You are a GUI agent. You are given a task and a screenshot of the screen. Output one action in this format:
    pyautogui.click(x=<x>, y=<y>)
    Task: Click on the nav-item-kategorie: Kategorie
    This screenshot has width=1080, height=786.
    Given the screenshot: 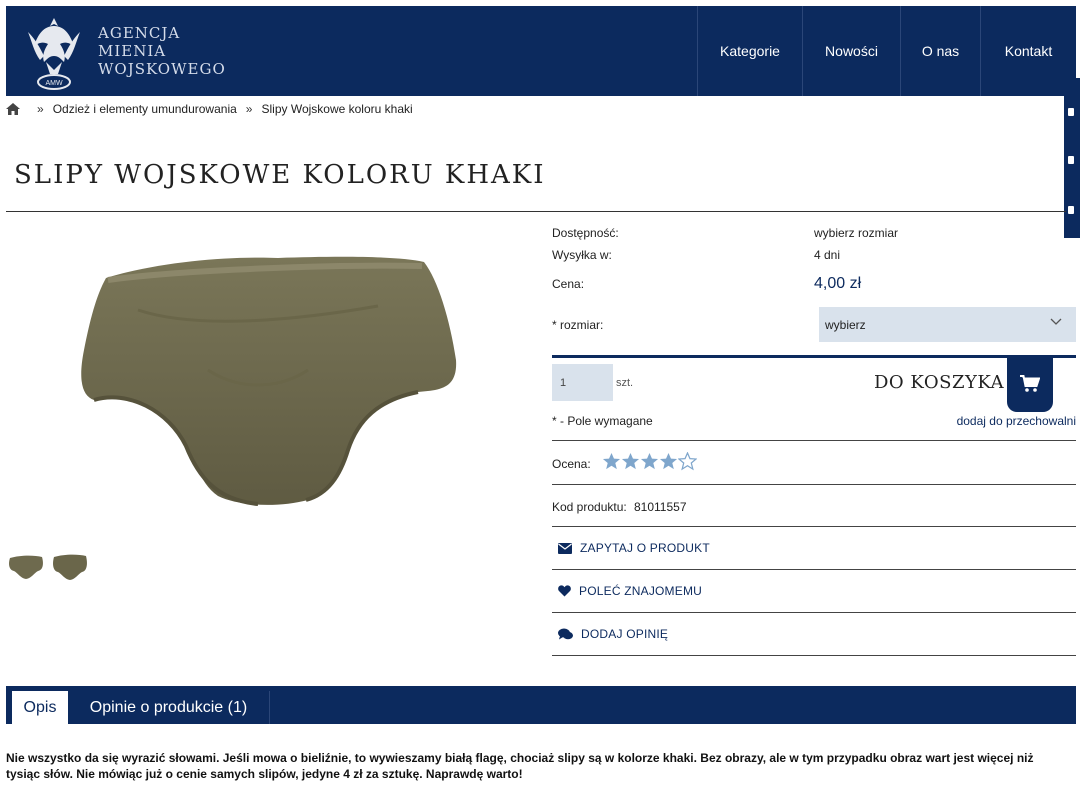 What is the action you would take?
    pyautogui.click(x=749, y=51)
    